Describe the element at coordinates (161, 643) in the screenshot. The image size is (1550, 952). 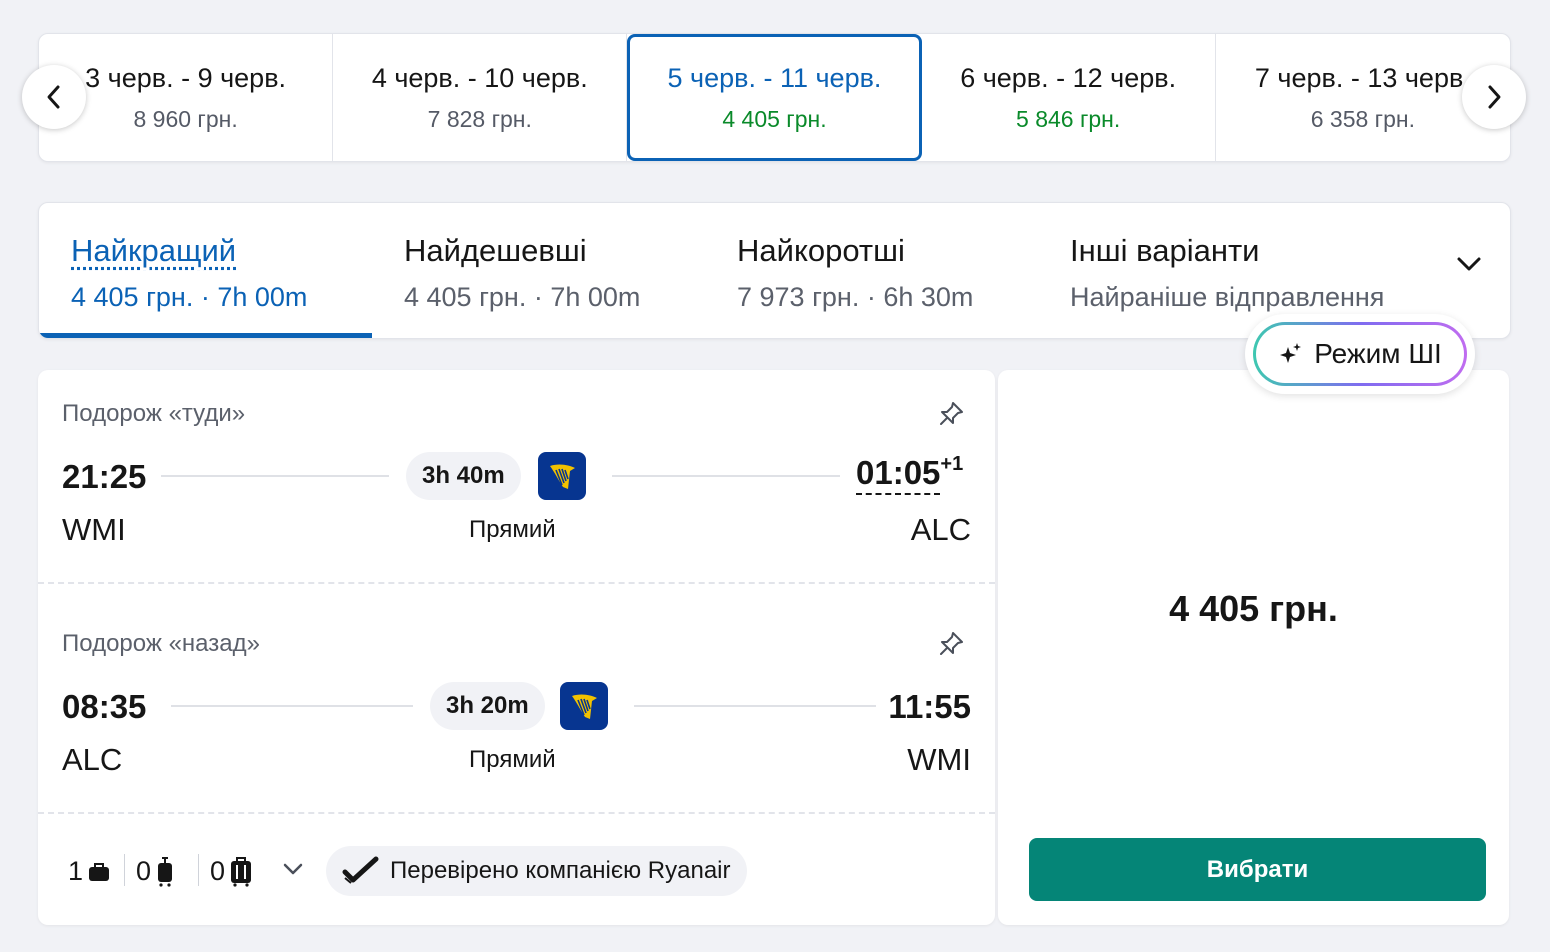
I see `leg-title: Подорож «назад»` at that location.